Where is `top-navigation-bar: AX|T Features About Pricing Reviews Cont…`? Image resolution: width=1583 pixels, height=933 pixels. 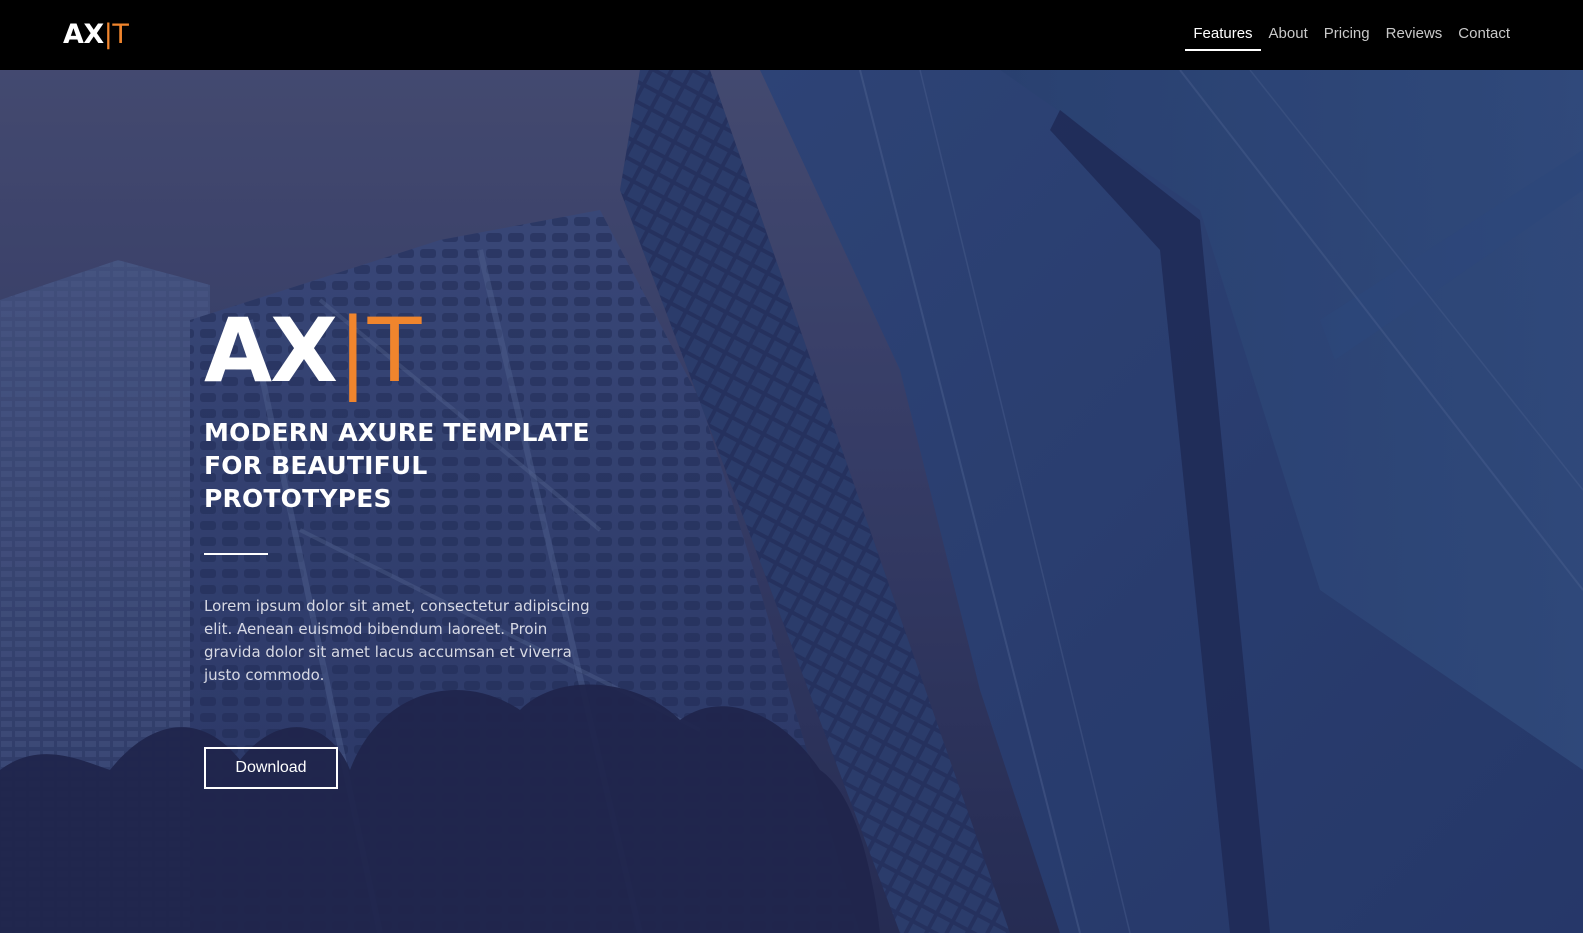
top-navigation-bar: AX|T Features About Pricing Reviews Cont… is located at coordinates (791, 35).